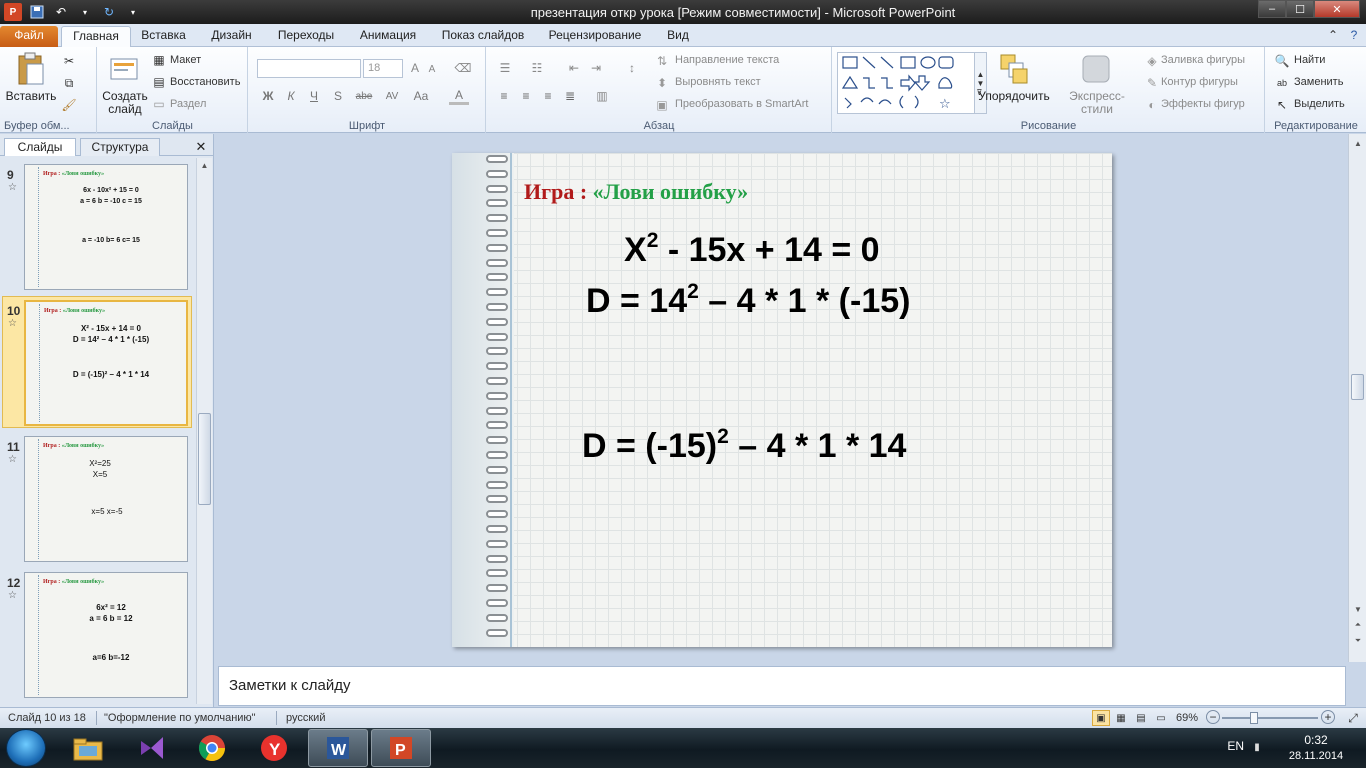 This screenshot has width=1366, height=768. Describe the element at coordinates (338, 96) in the screenshot. I see `shadow-button: S` at that location.